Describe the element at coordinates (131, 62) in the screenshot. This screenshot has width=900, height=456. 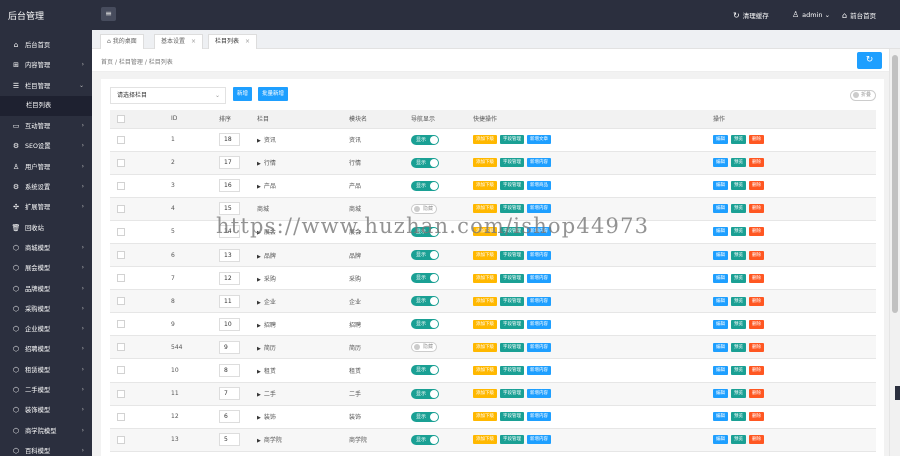
I see `breadcrumb-column-manage: 栏目管理` at that location.